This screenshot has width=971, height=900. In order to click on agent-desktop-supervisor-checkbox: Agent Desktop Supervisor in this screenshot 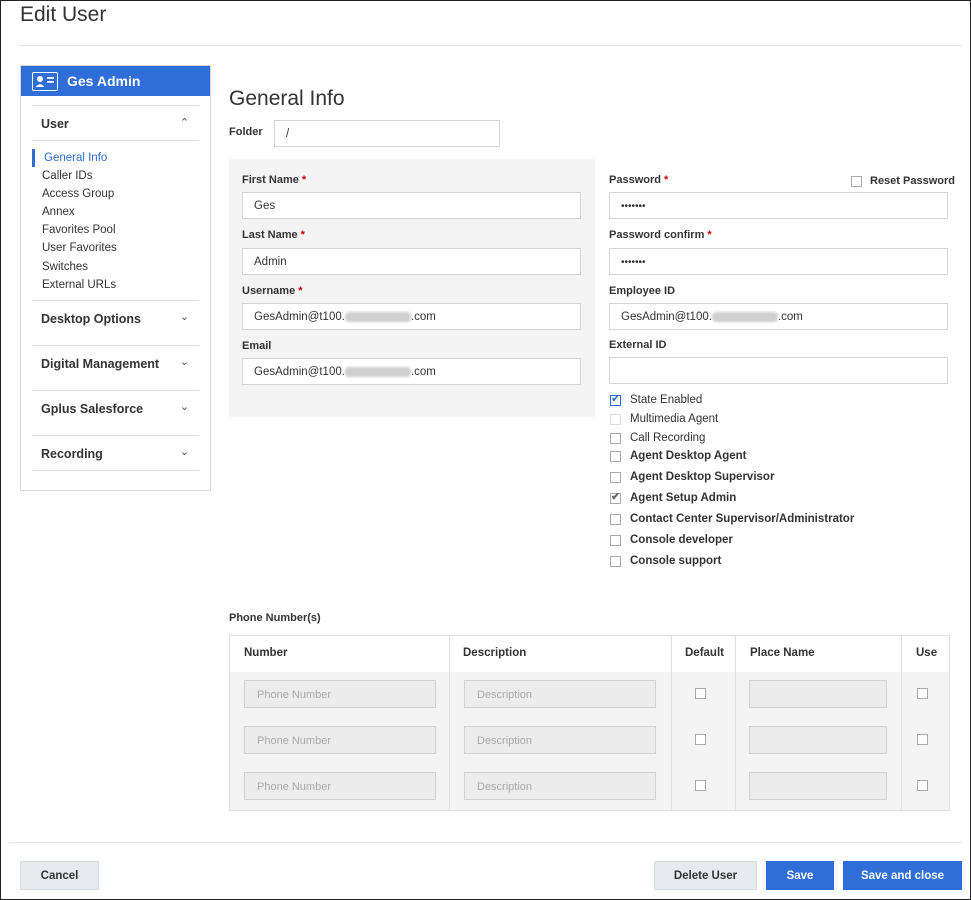, I will do `click(692, 477)`.